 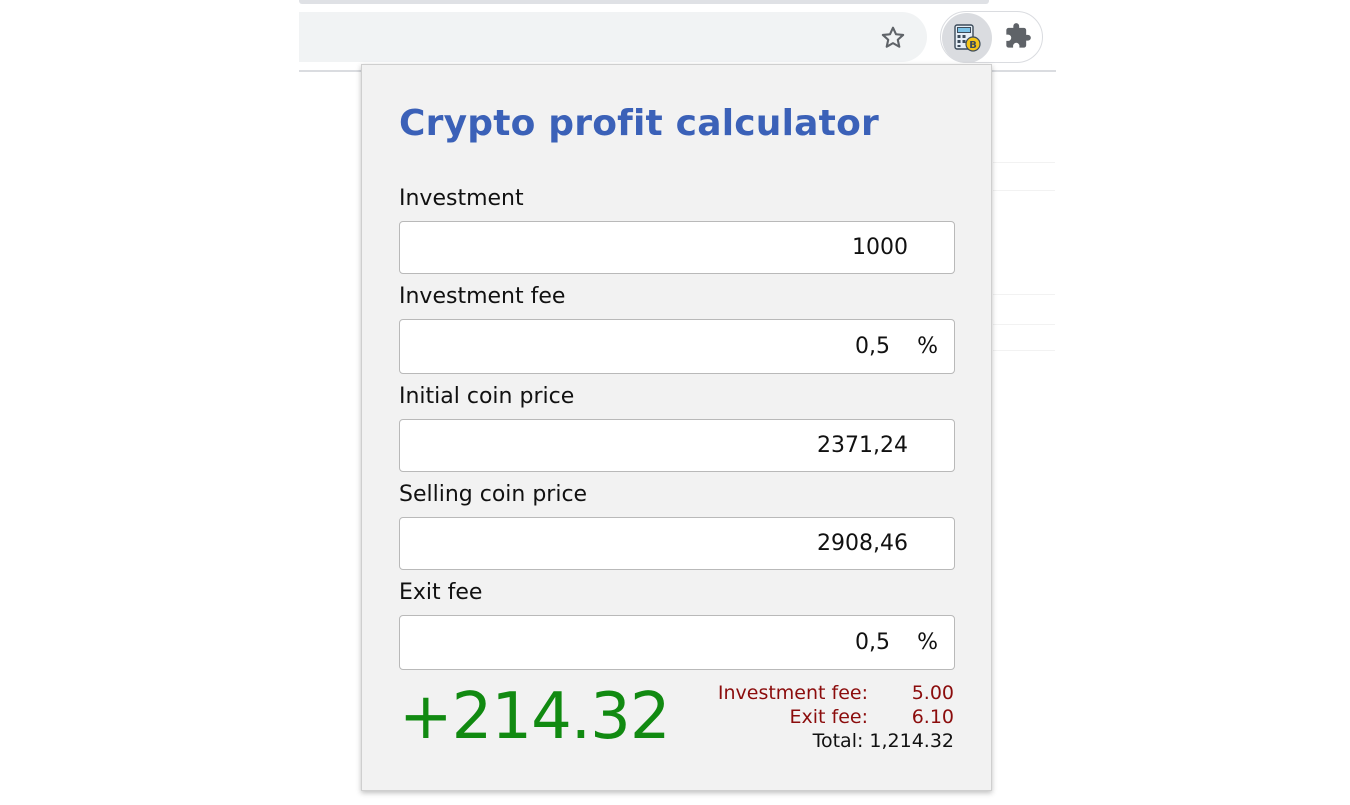 I want to click on calculator-bitcoin-icon: B, so click(x=967, y=38).